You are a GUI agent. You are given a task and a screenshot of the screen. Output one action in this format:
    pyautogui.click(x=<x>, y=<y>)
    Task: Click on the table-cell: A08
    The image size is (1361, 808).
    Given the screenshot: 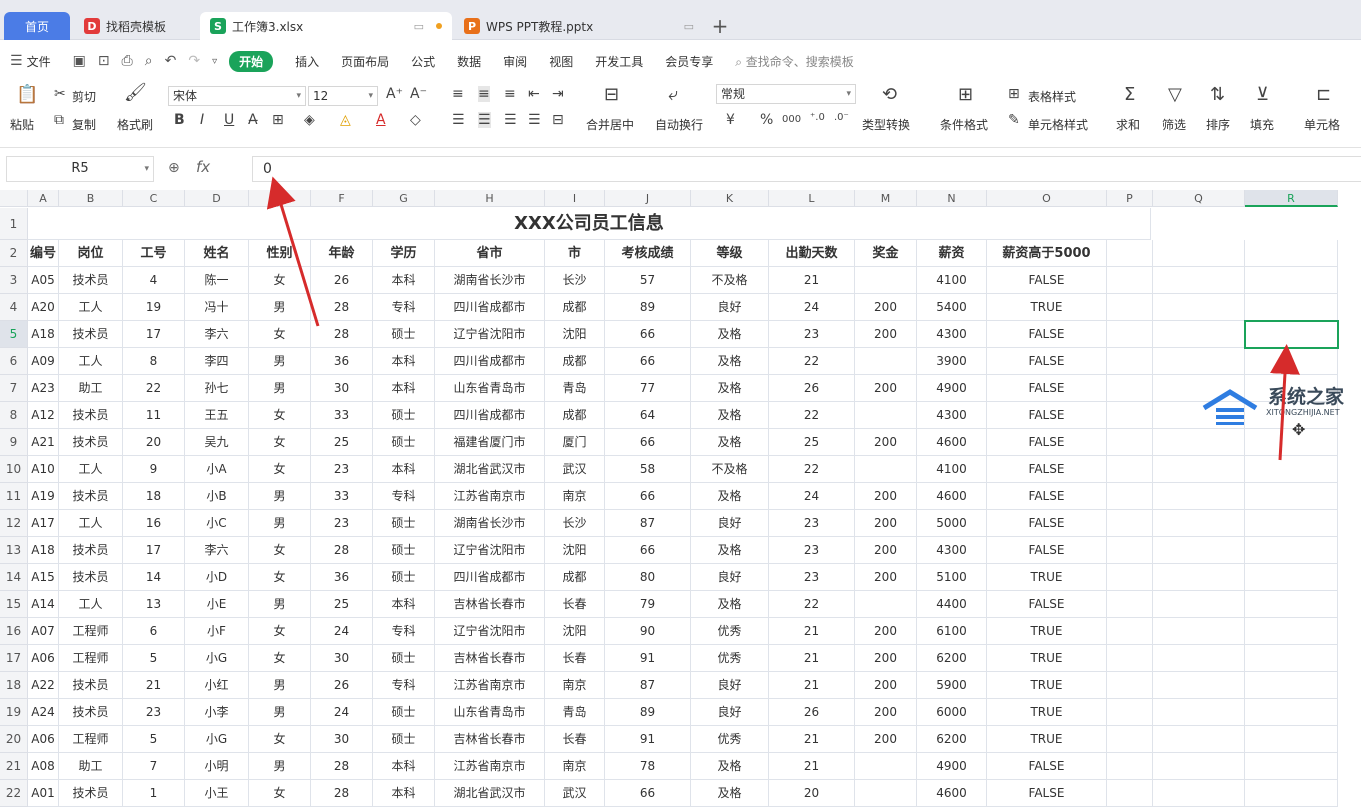 What is the action you would take?
    pyautogui.click(x=43, y=766)
    